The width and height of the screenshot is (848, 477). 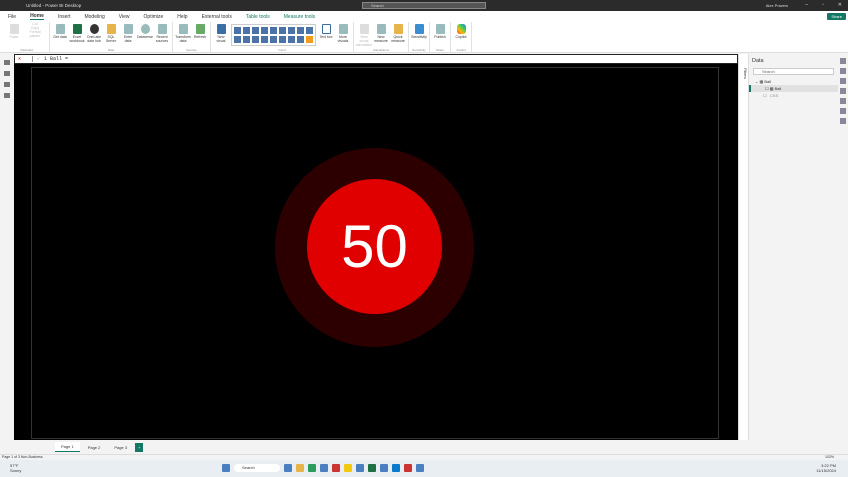 I want to click on performance-icon, so click(x=843, y=111).